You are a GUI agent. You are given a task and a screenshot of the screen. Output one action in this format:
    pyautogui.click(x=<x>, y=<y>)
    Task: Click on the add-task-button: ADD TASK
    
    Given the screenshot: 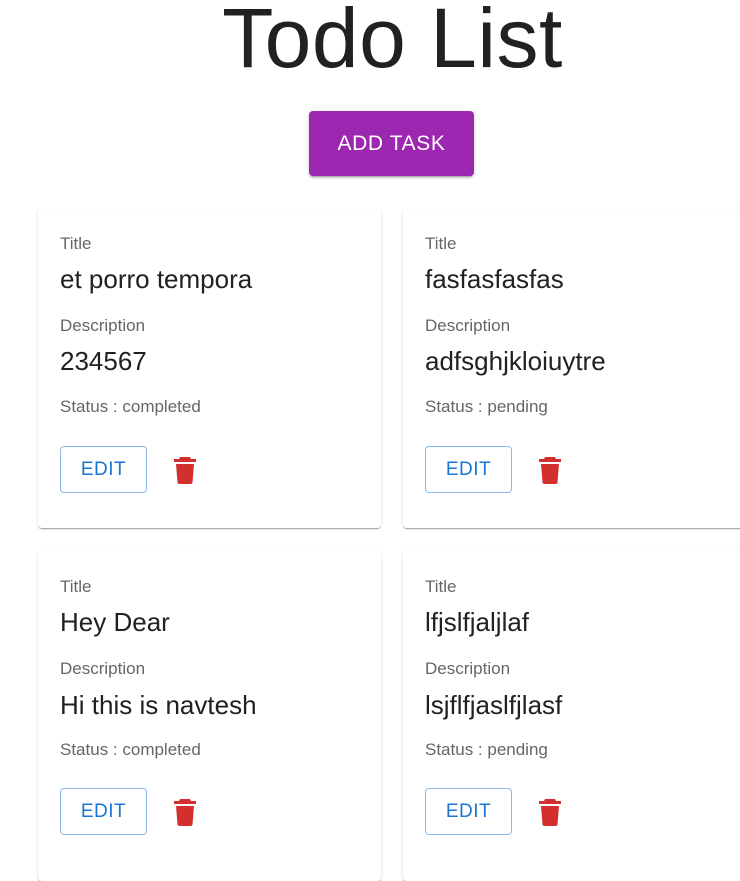 What is the action you would take?
    pyautogui.click(x=391, y=143)
    